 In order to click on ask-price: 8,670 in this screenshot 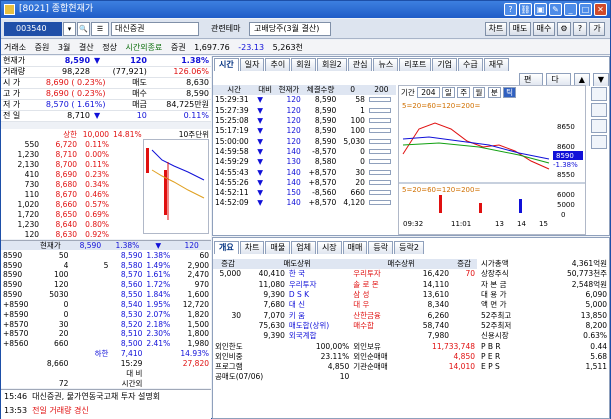, I will do `click(60, 194)`.